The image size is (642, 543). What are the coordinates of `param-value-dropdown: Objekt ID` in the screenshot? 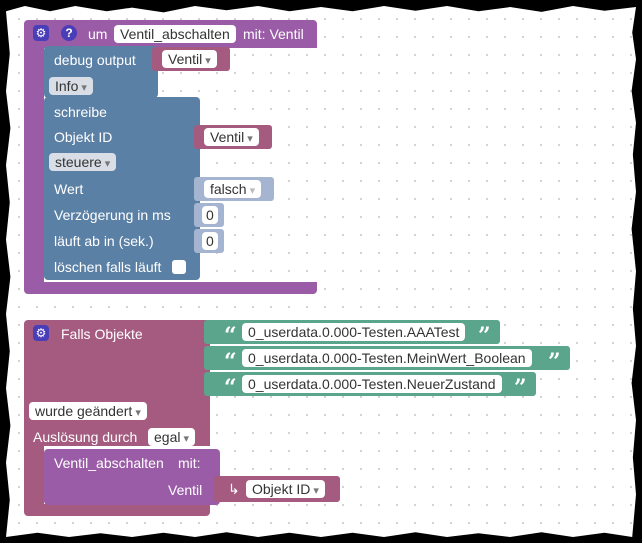 It's located at (285, 489).